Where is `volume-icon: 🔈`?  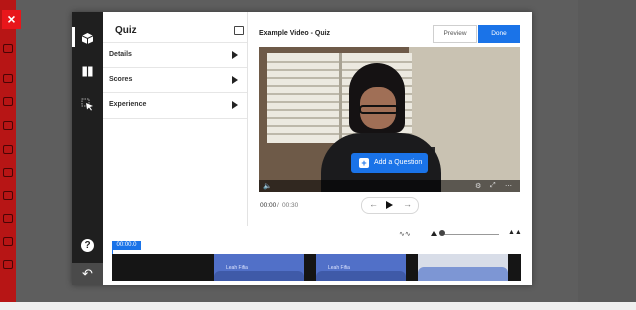 volume-icon: 🔈 is located at coordinates (267, 186).